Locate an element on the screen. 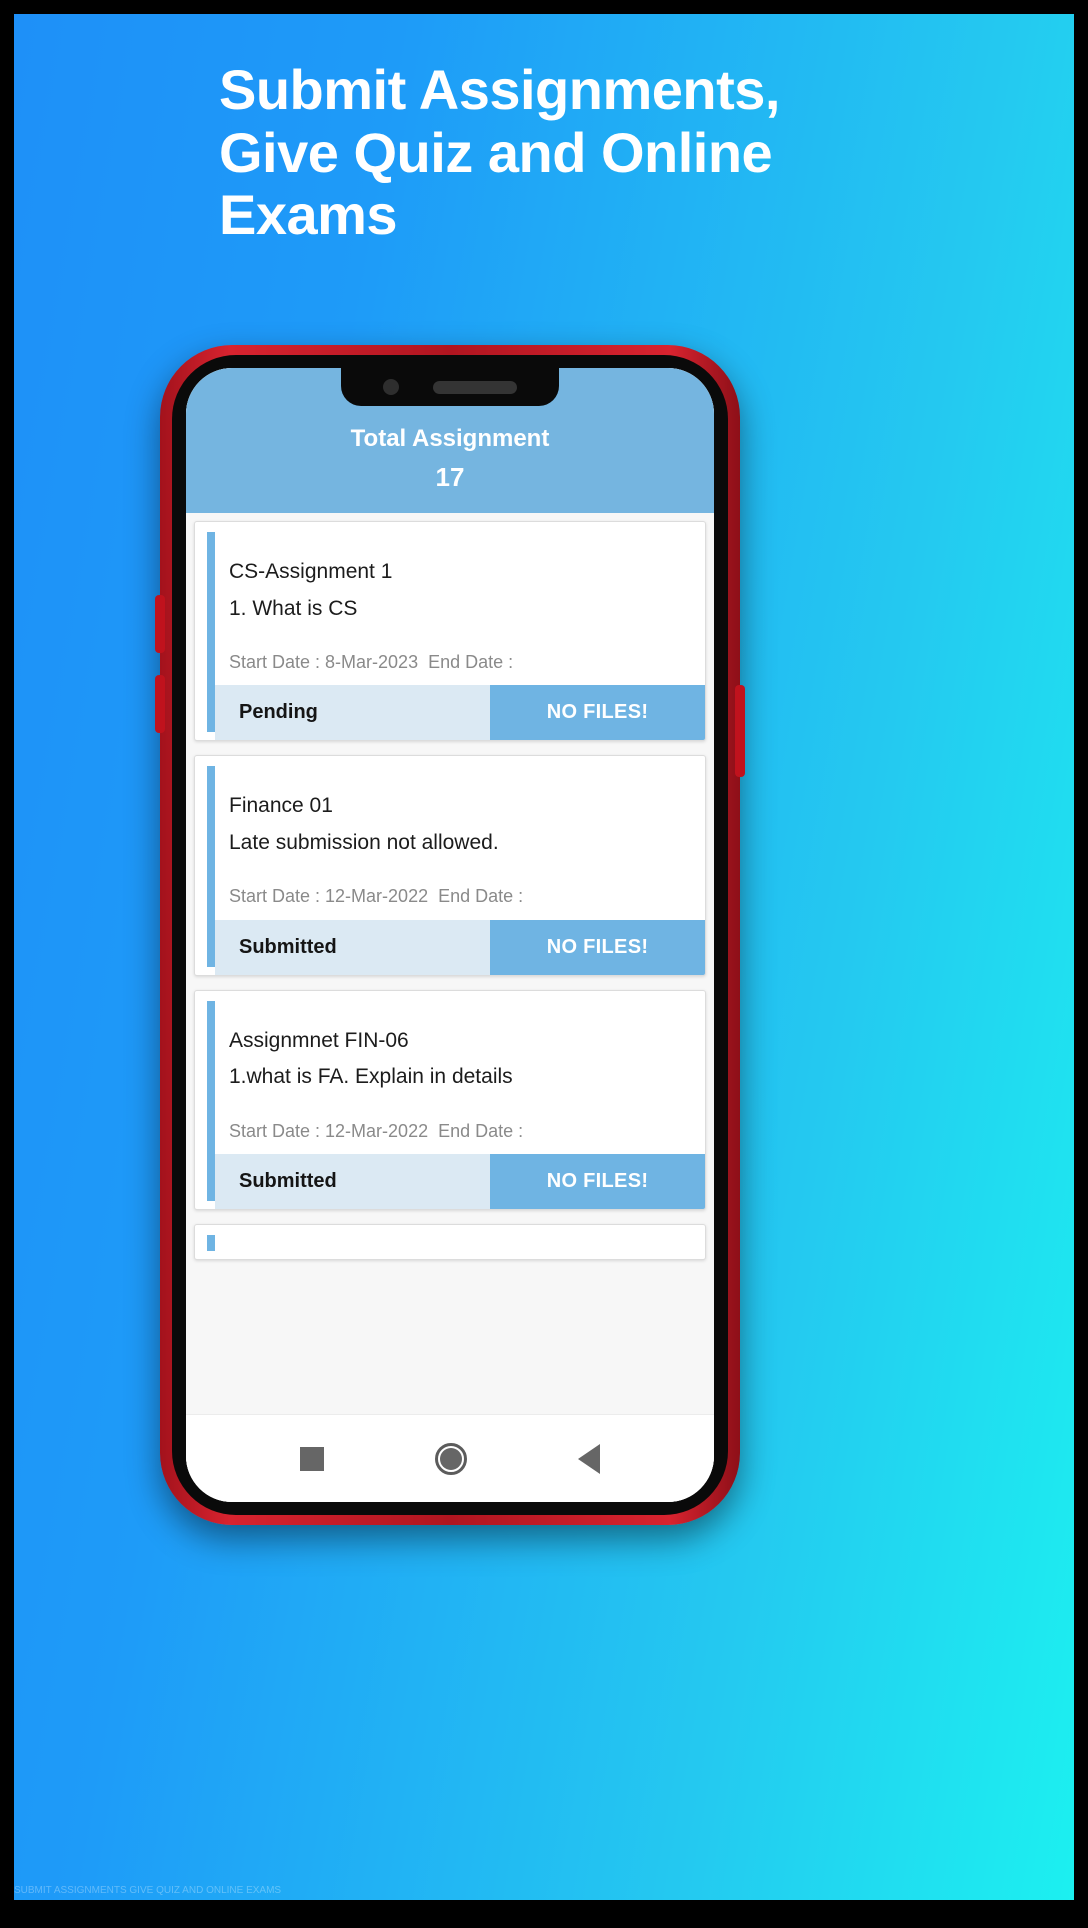  assignment-card-footer: Pending NO FILES! is located at coordinates (460, 713).